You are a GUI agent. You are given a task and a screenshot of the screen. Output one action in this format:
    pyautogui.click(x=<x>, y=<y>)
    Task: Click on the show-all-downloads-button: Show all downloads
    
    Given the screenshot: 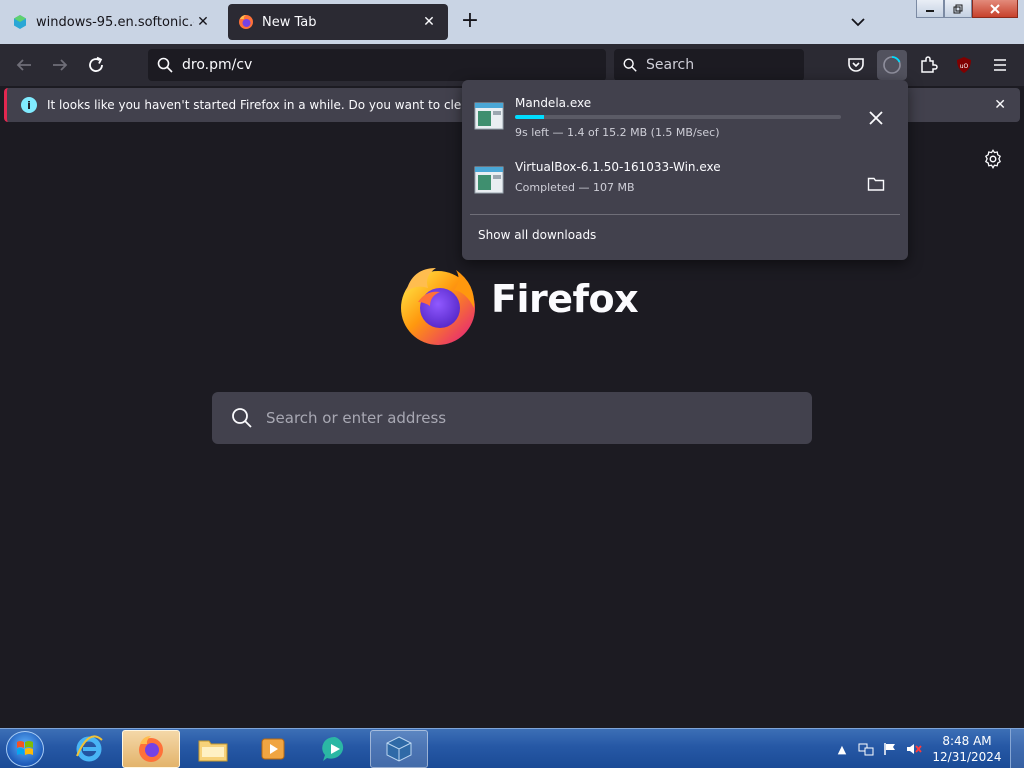 What is the action you would take?
    pyautogui.click(x=537, y=235)
    